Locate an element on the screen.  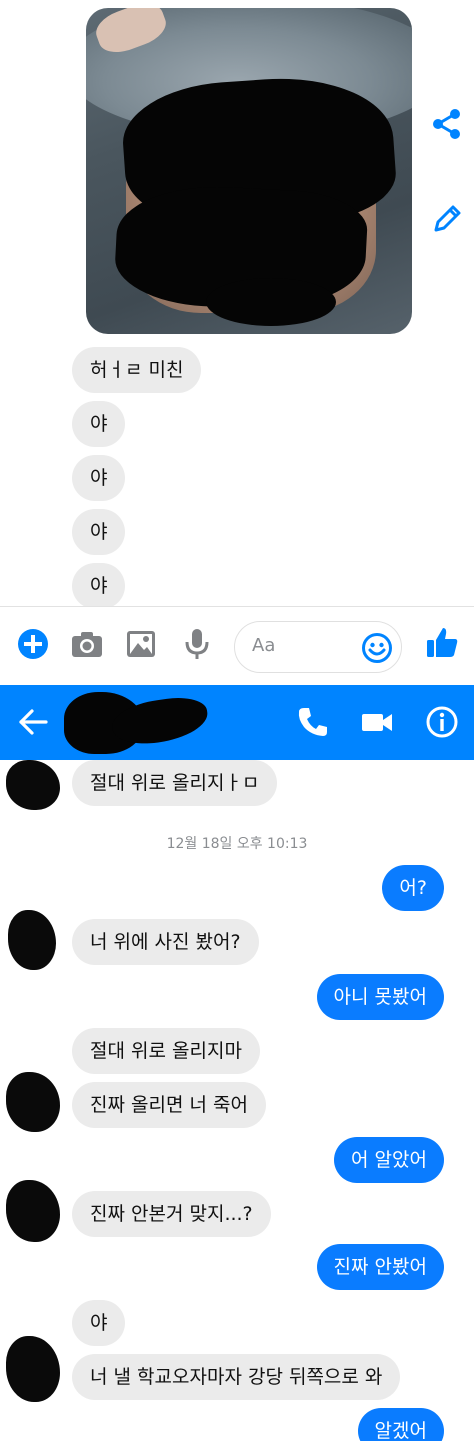
message-bubble-outgoing: 아니 못봤어 is located at coordinates (380, 997).